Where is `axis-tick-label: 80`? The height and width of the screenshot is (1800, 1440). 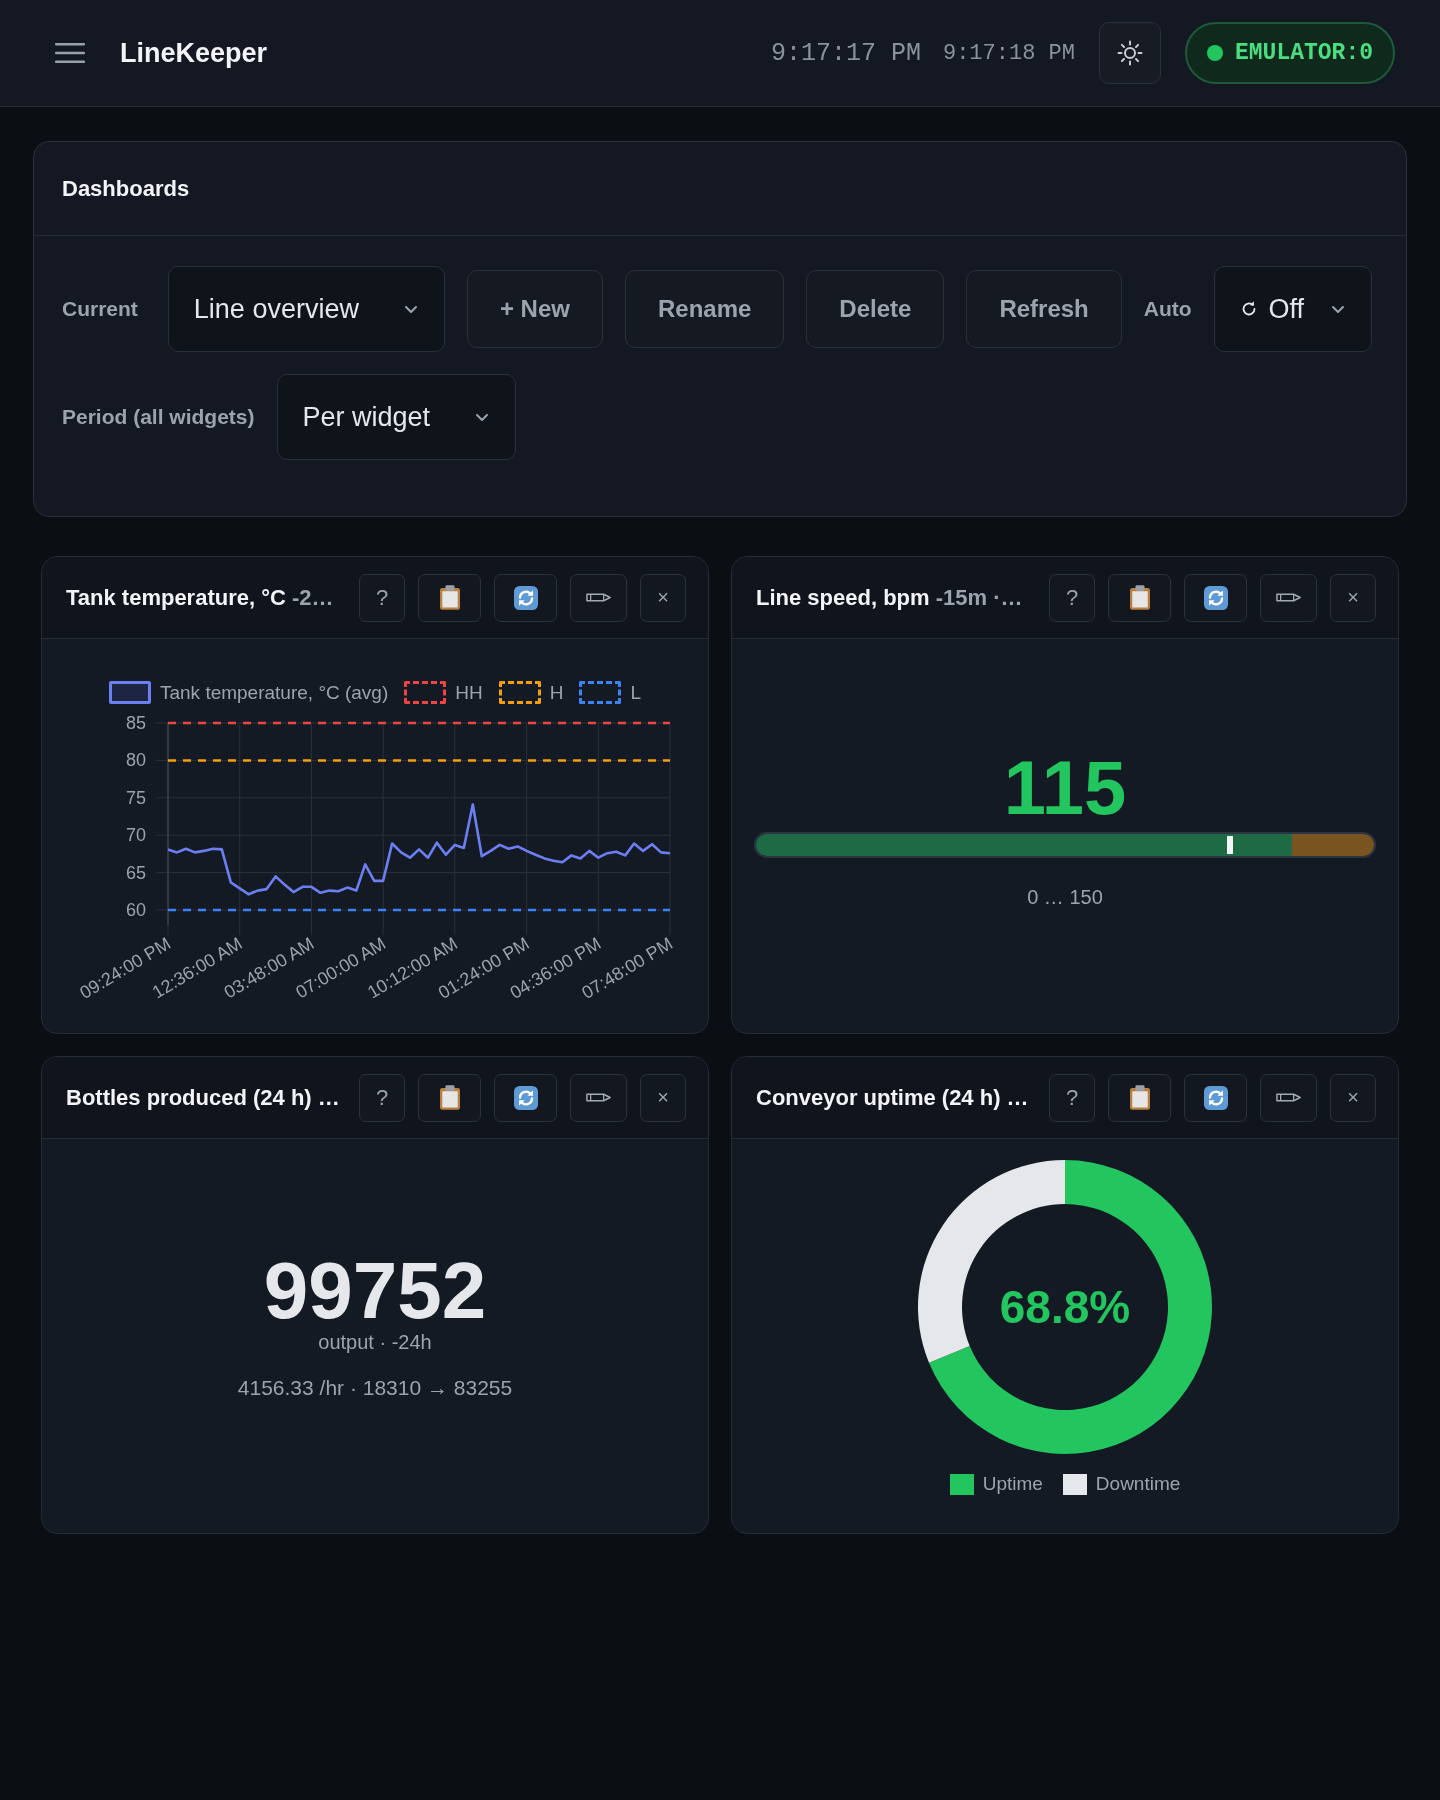 axis-tick-label: 80 is located at coordinates (135, 760).